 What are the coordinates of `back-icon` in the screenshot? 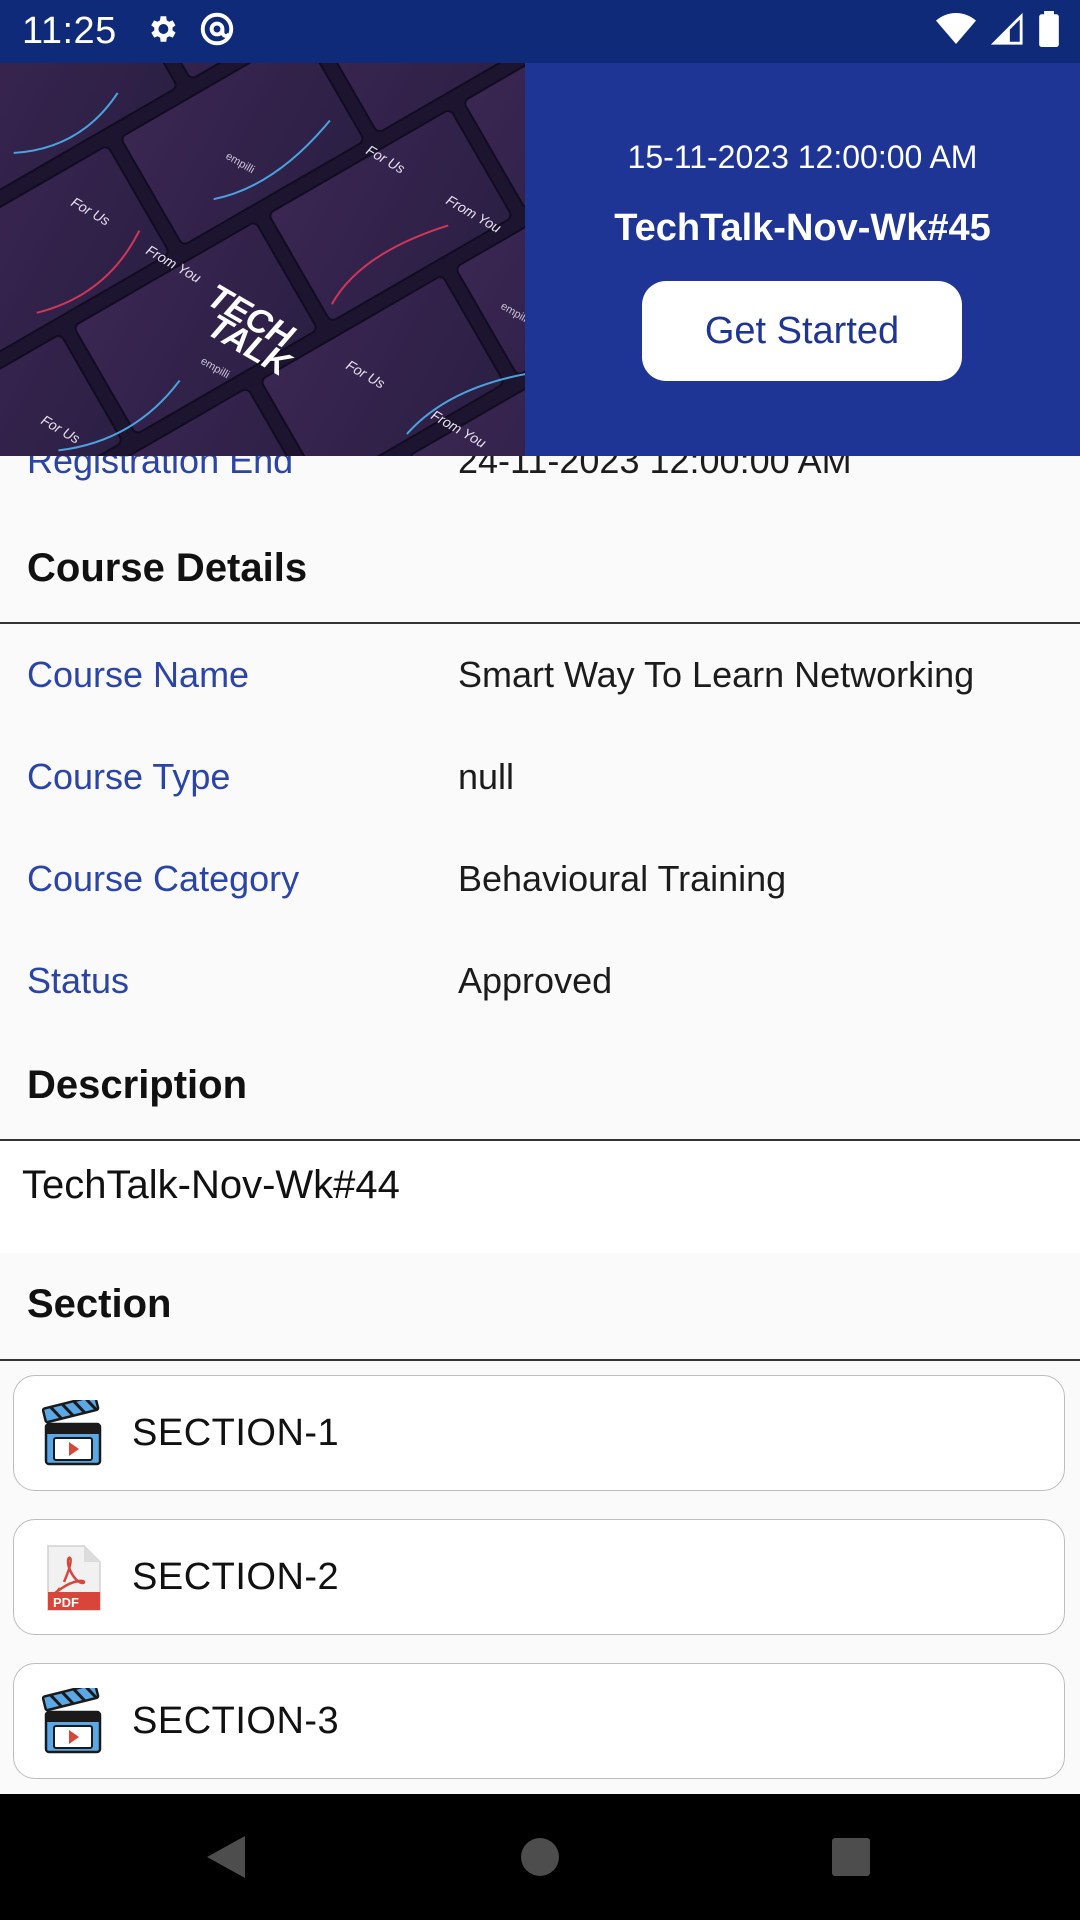 It's located at (226, 1859).